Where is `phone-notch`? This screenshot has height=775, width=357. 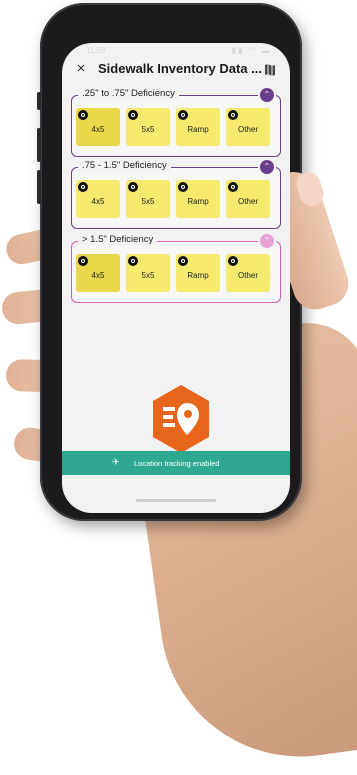 phone-notch is located at coordinates (171, 22).